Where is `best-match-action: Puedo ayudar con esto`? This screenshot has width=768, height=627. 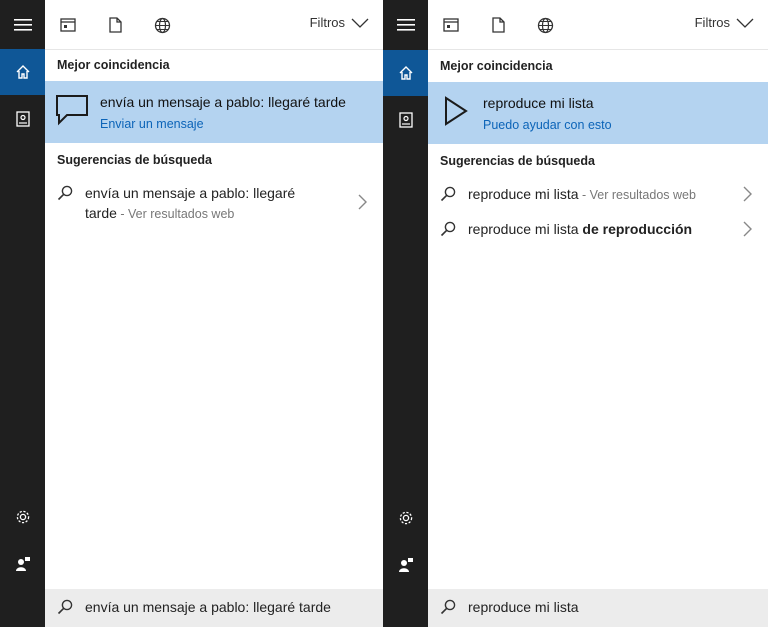 best-match-action: Puedo ayudar con esto is located at coordinates (547, 125).